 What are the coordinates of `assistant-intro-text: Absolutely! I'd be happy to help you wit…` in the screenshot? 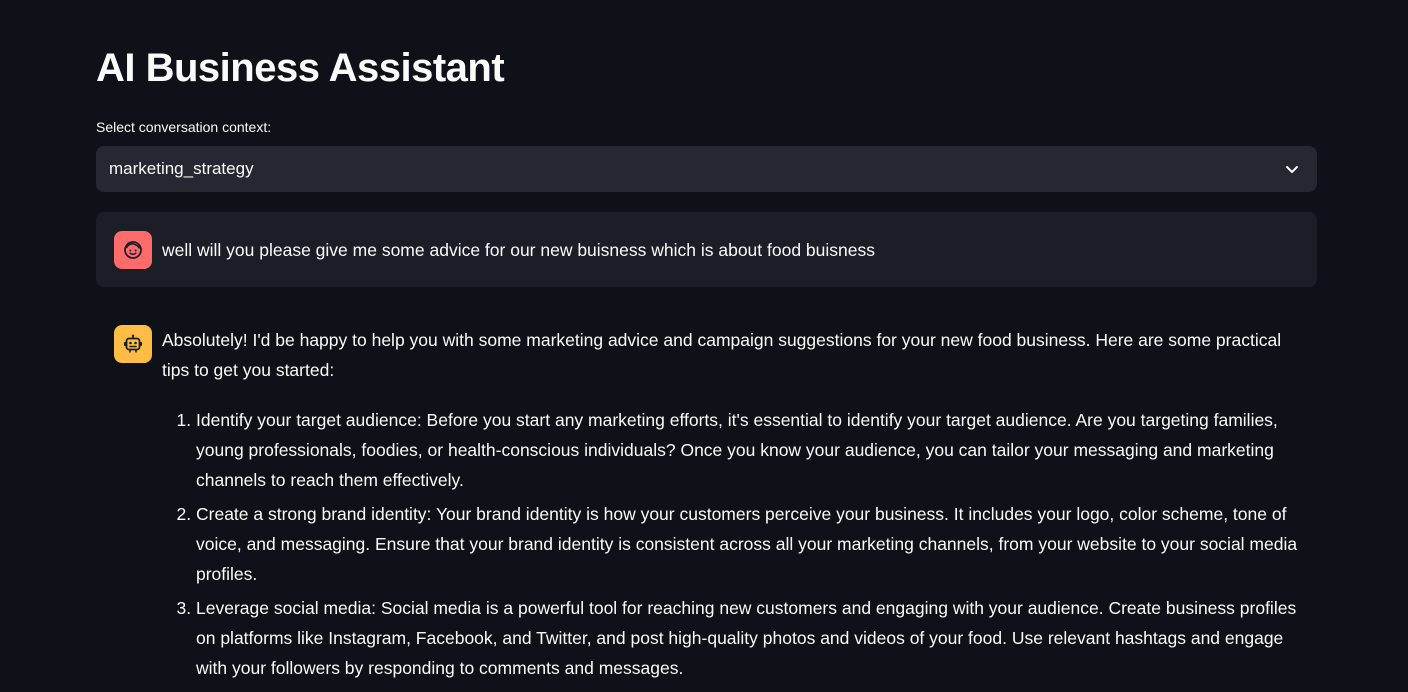 It's located at (722, 355).